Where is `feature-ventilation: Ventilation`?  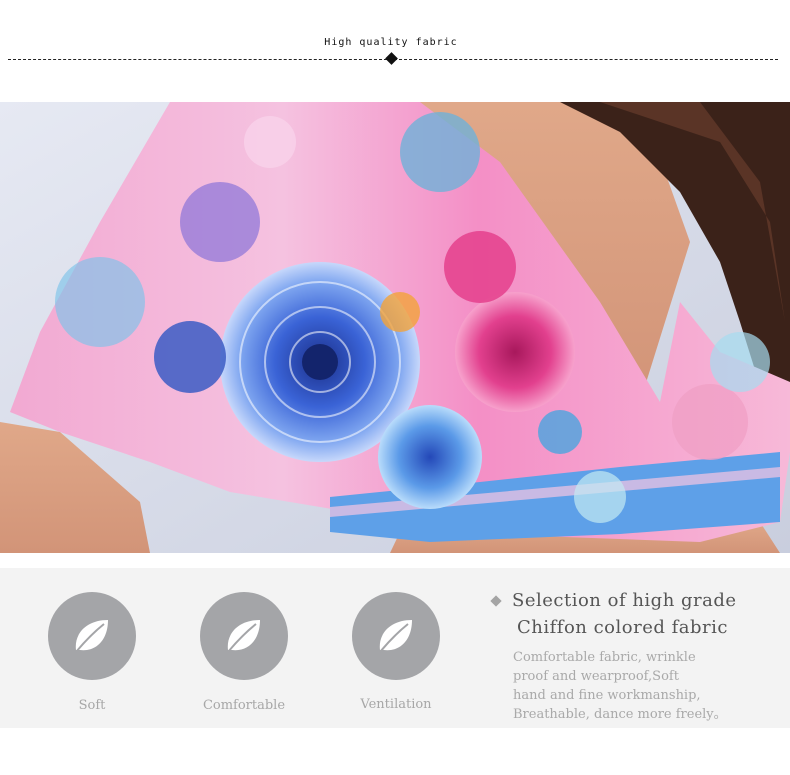 feature-ventilation: Ventilation is located at coordinates (396, 652).